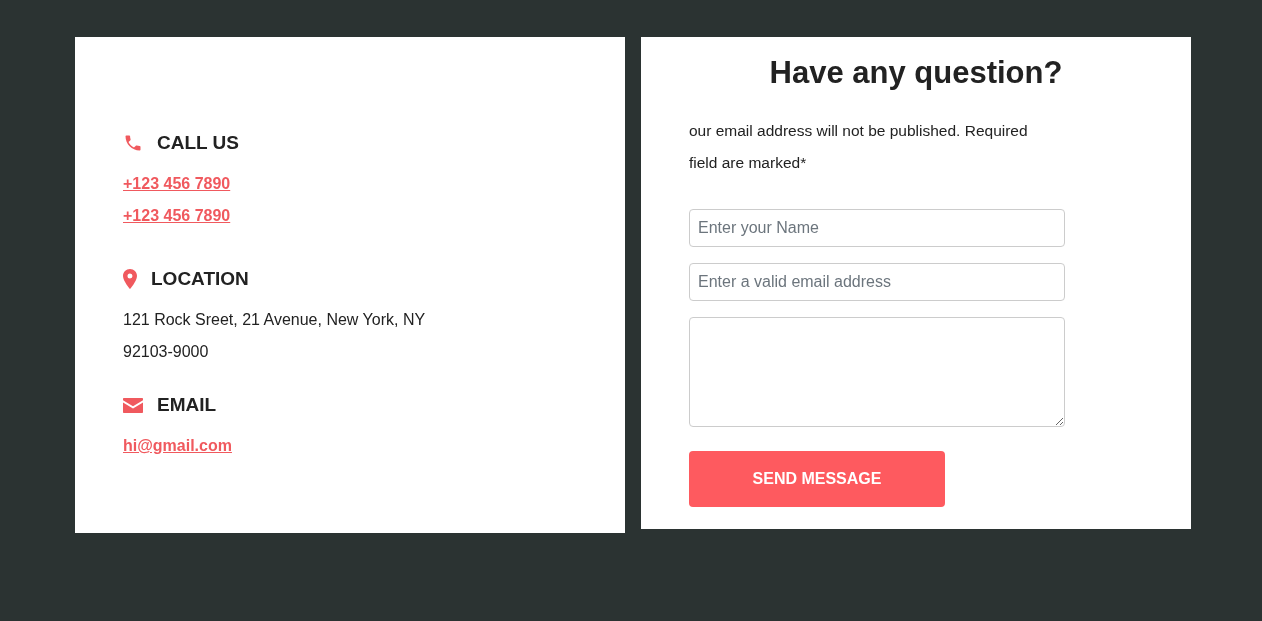  I want to click on phone-icon, so click(133, 143).